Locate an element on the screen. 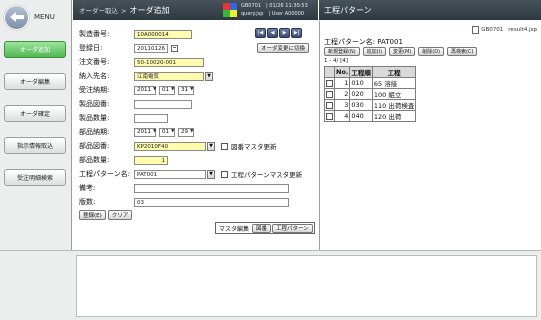  koutei-master-checkbox is located at coordinates (224, 174).